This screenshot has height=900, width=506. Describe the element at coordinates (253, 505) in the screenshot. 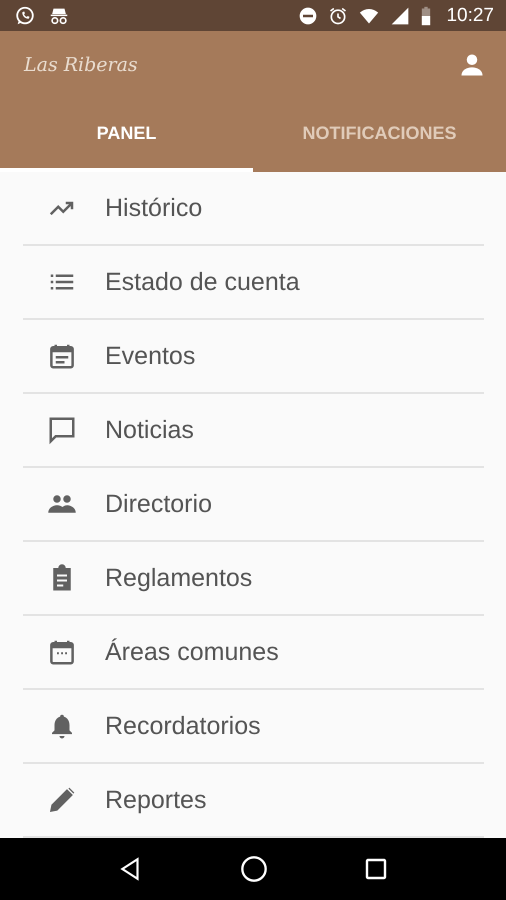

I see `menu-item: Directorio` at that location.